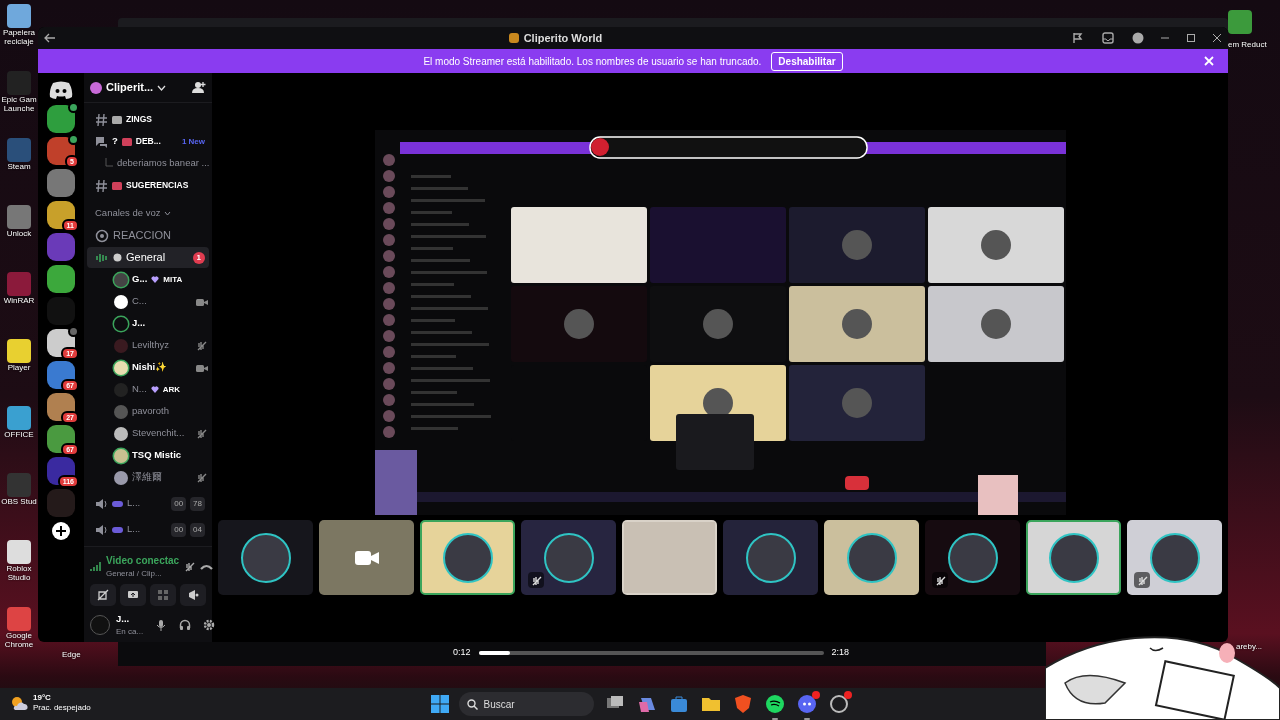  I want to click on channel-item: ? DEB... 1 New, so click(148, 141).